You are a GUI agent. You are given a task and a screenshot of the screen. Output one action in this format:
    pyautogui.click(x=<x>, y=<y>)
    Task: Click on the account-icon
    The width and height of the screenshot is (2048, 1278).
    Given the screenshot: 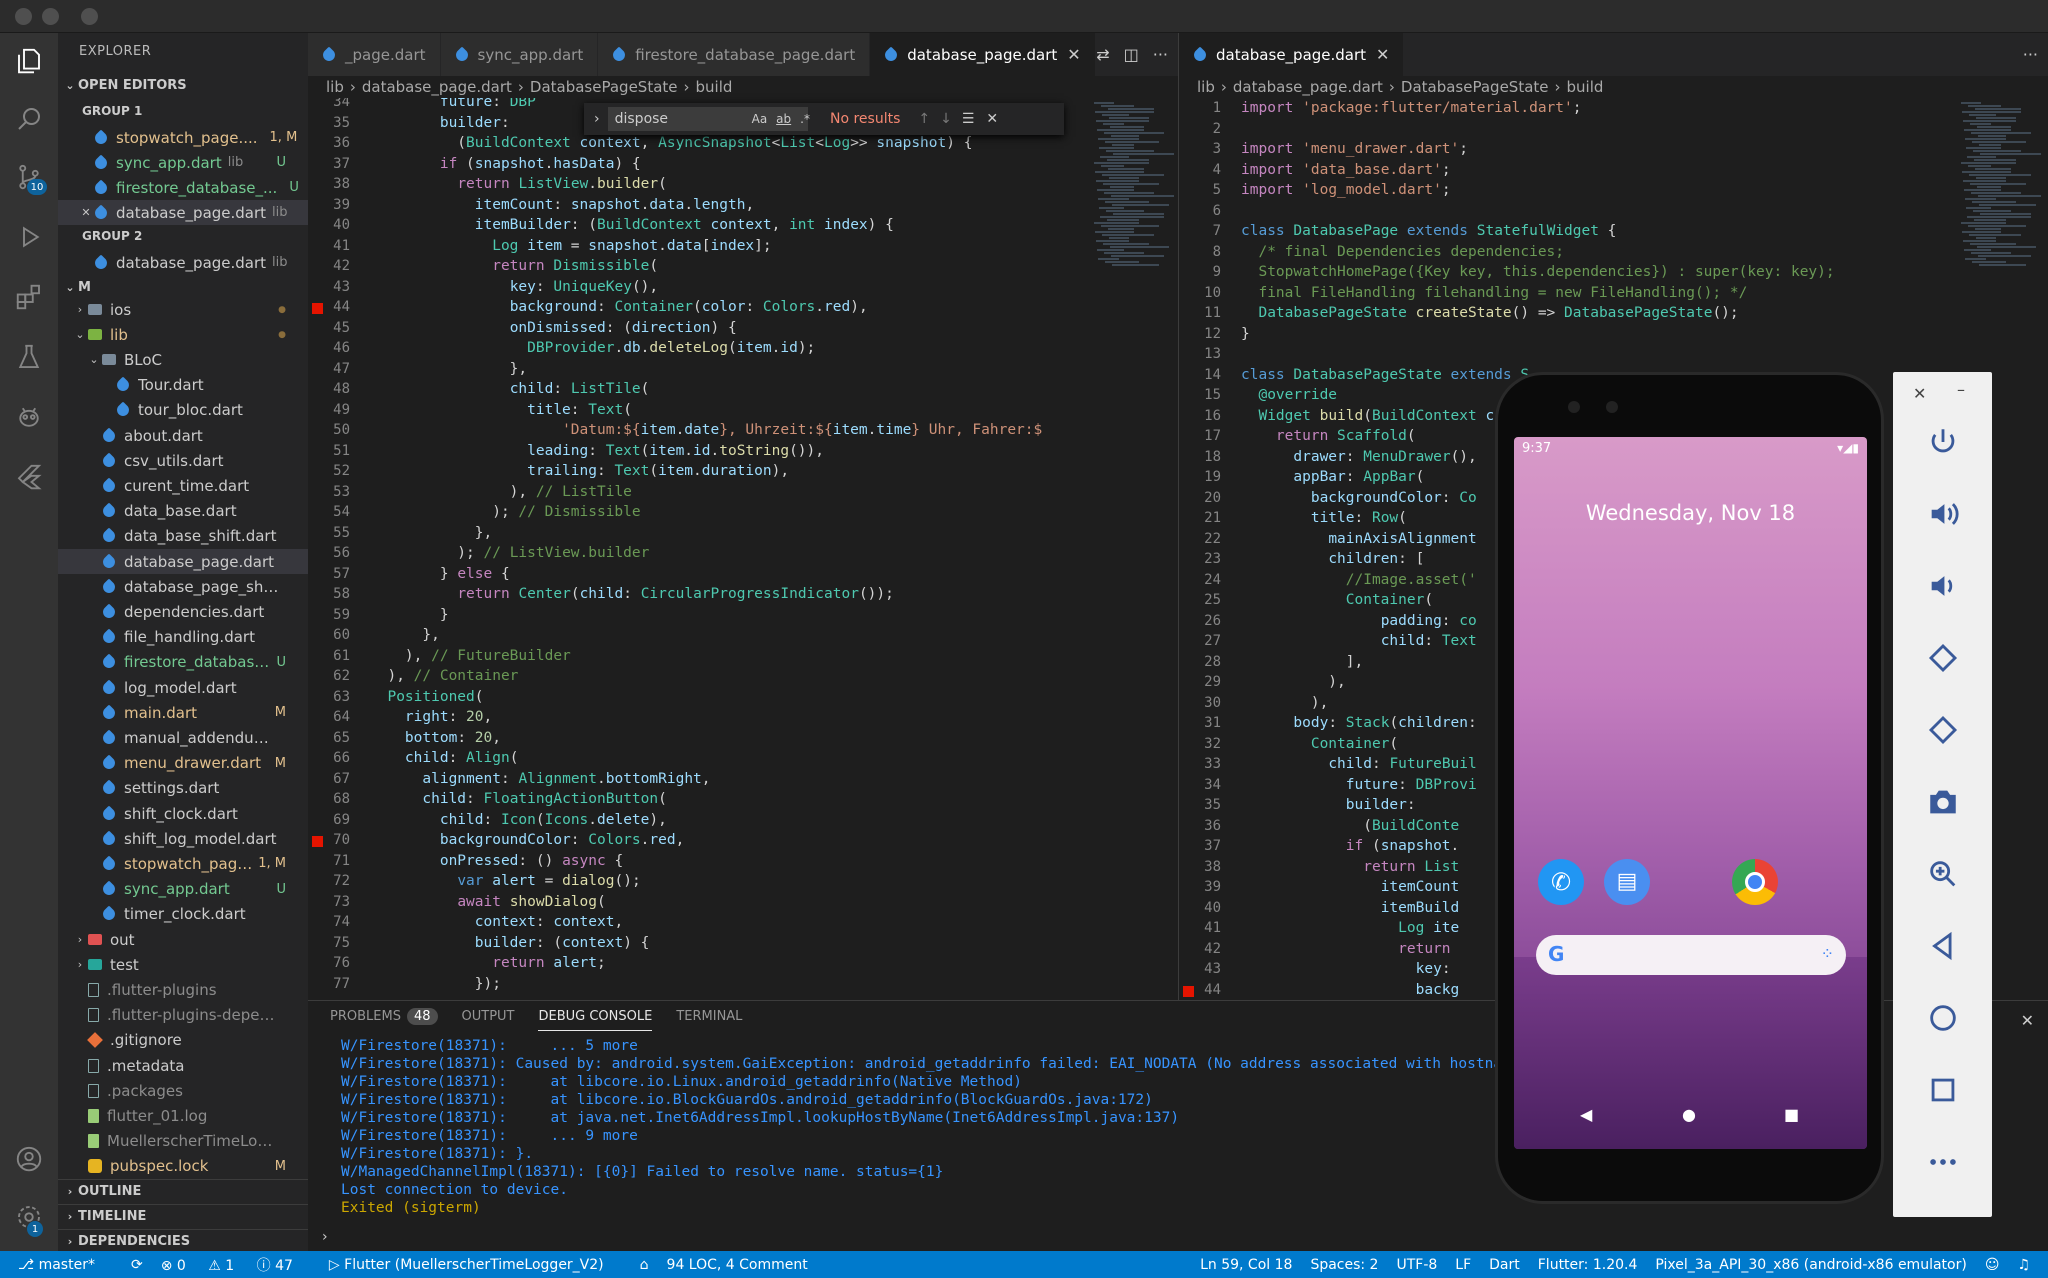 What is the action you would take?
    pyautogui.click(x=29, y=1159)
    